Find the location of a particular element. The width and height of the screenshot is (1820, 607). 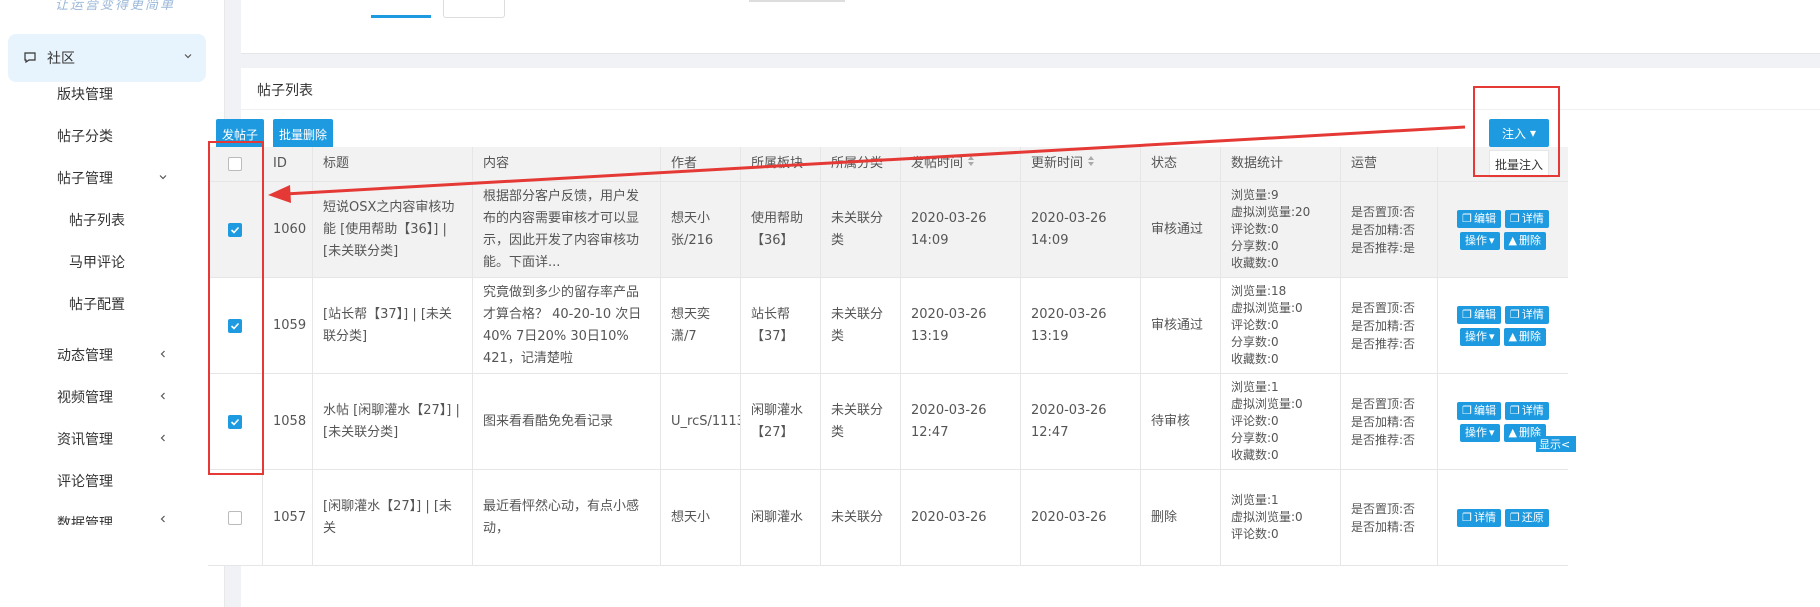

sidebar-item-video: 视频管理 is located at coordinates (85, 397).